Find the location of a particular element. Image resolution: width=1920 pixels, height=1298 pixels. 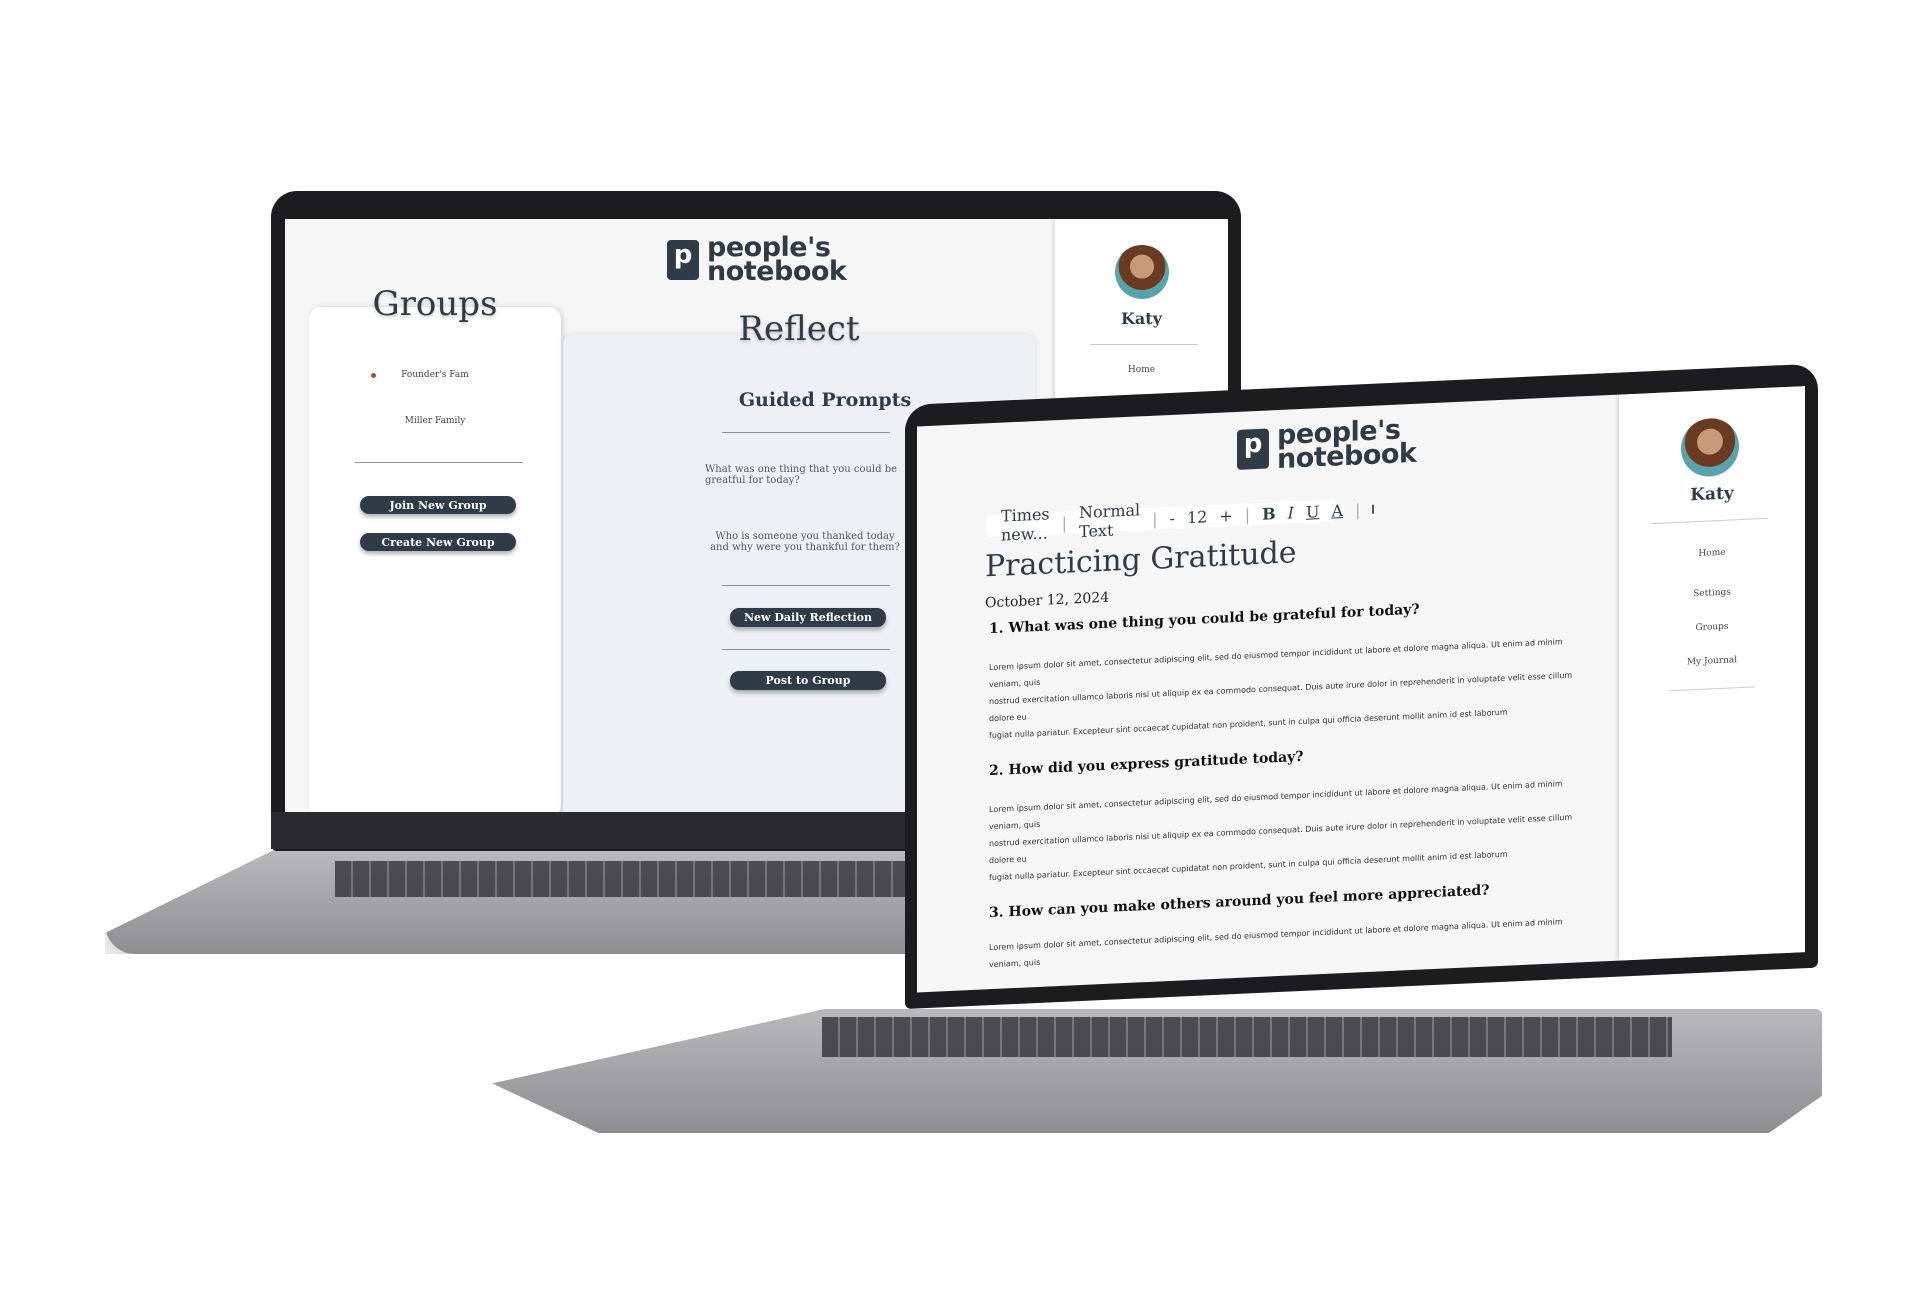

new-daily-reflection-button: New Daily Reflection is located at coordinates (808, 617).